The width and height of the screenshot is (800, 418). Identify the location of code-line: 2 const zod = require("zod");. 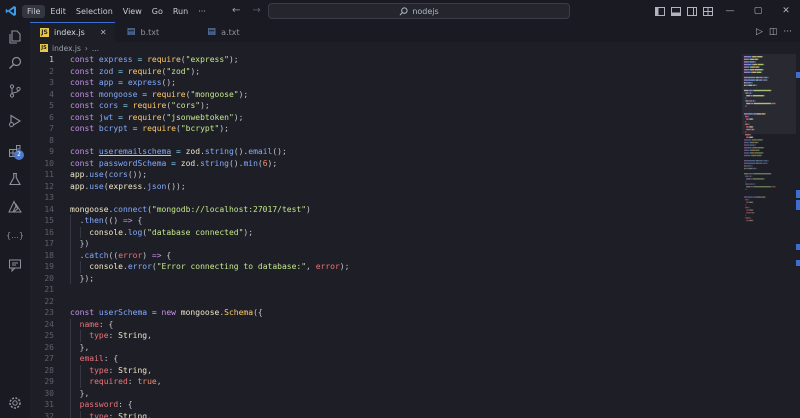
(386, 72).